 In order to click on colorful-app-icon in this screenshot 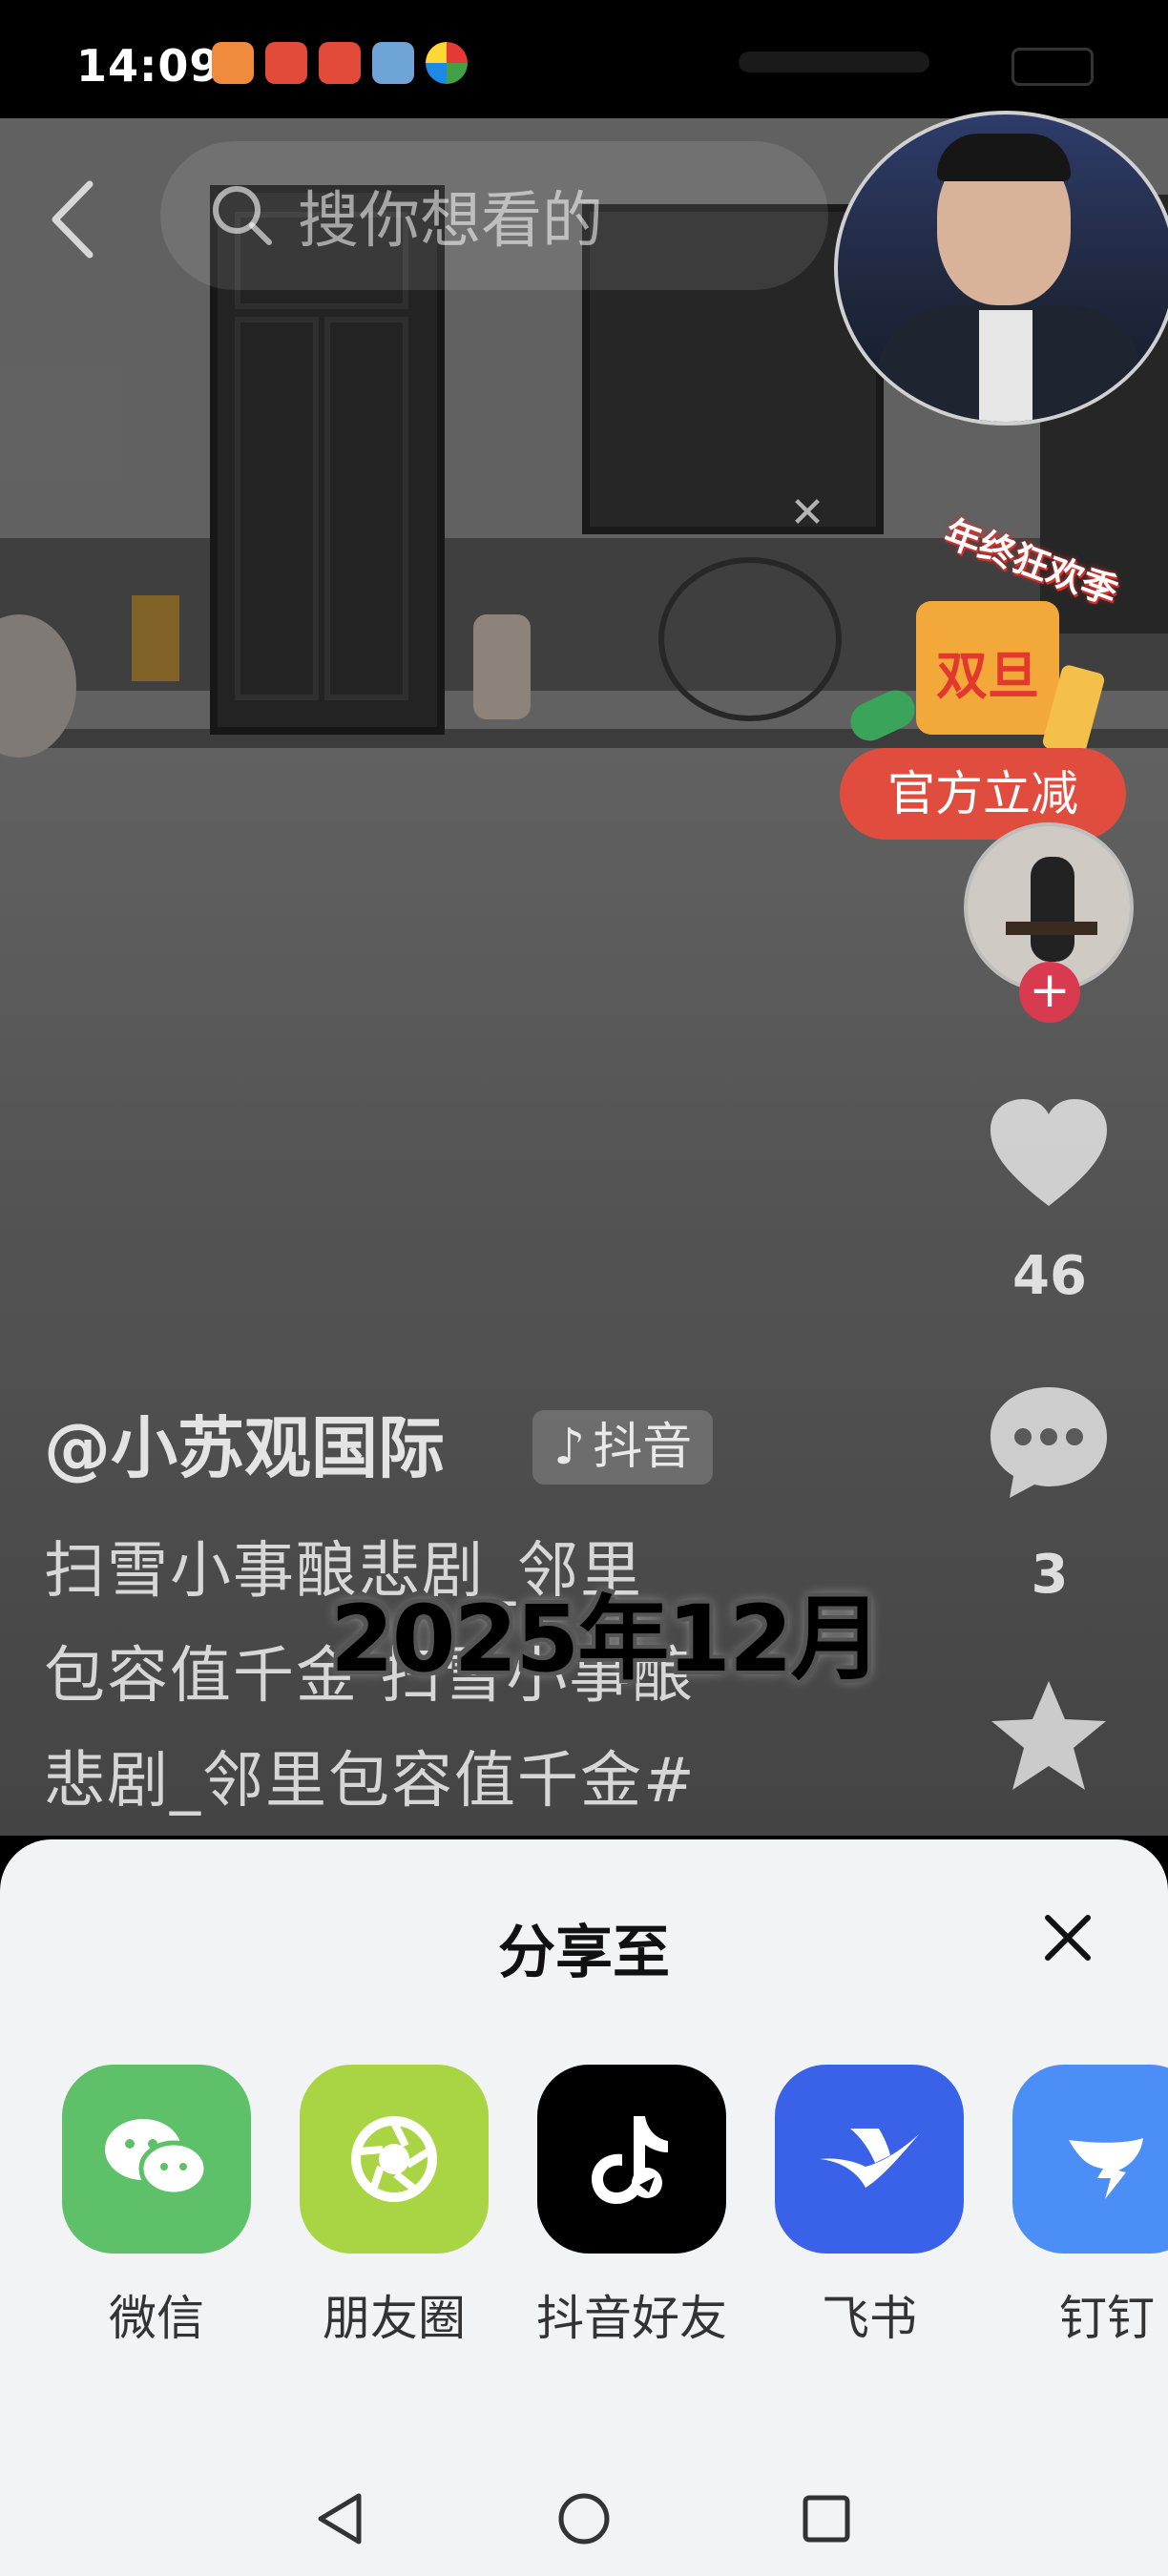, I will do `click(447, 63)`.